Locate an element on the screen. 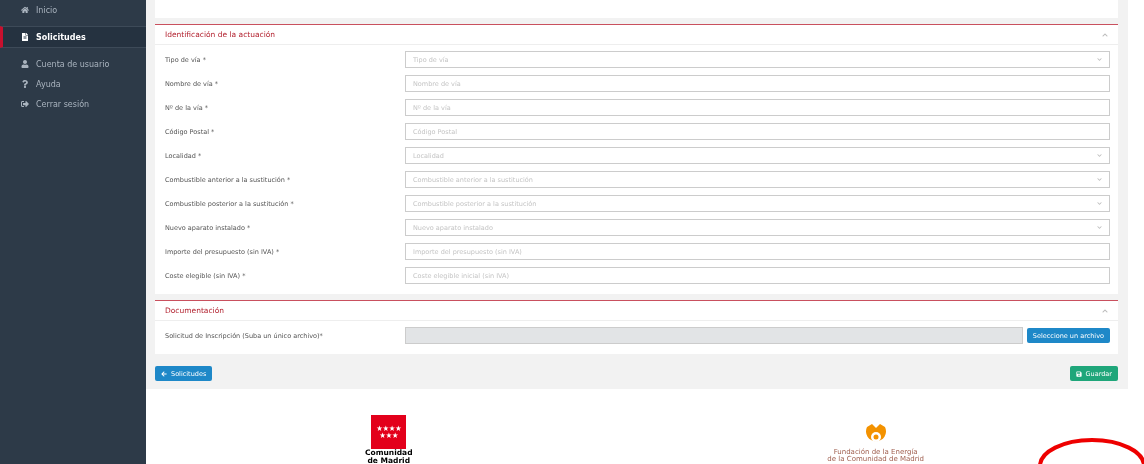 The width and height of the screenshot is (1144, 464). file-field is located at coordinates (714, 335).